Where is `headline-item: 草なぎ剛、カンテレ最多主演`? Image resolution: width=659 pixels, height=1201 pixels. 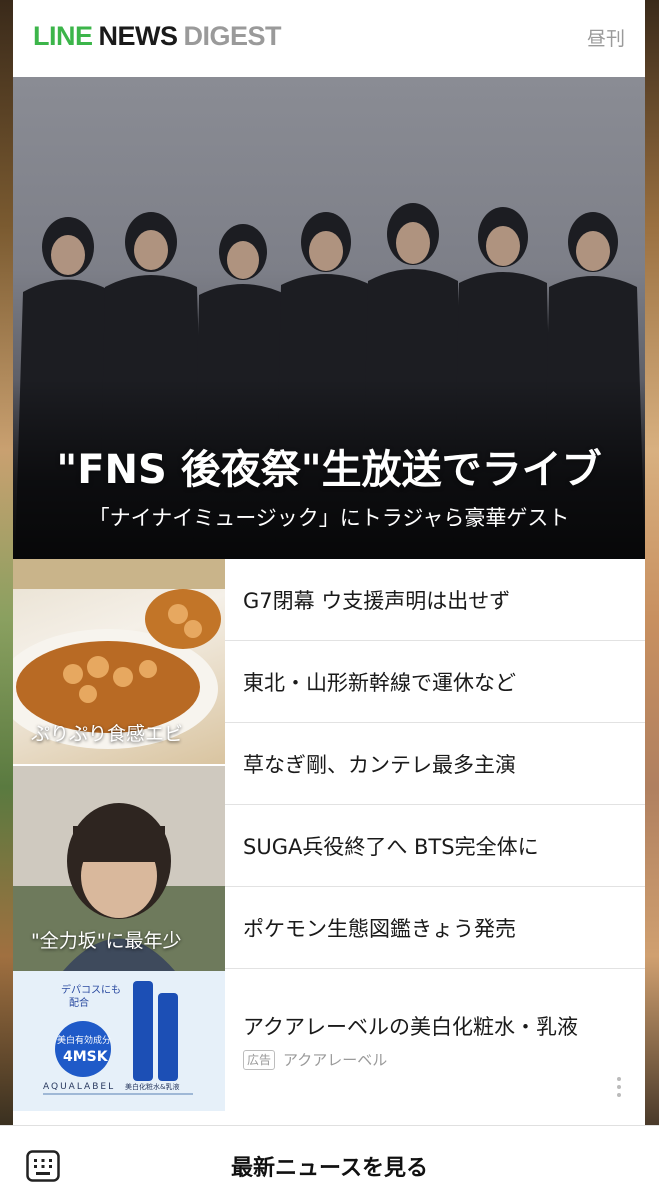 headline-item: 草なぎ剛、カンテレ最多主演 is located at coordinates (435, 764).